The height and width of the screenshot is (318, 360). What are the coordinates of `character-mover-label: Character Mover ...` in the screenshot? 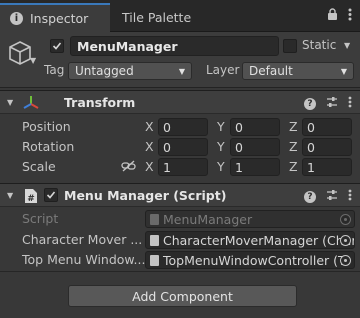 It's located at (82, 239).